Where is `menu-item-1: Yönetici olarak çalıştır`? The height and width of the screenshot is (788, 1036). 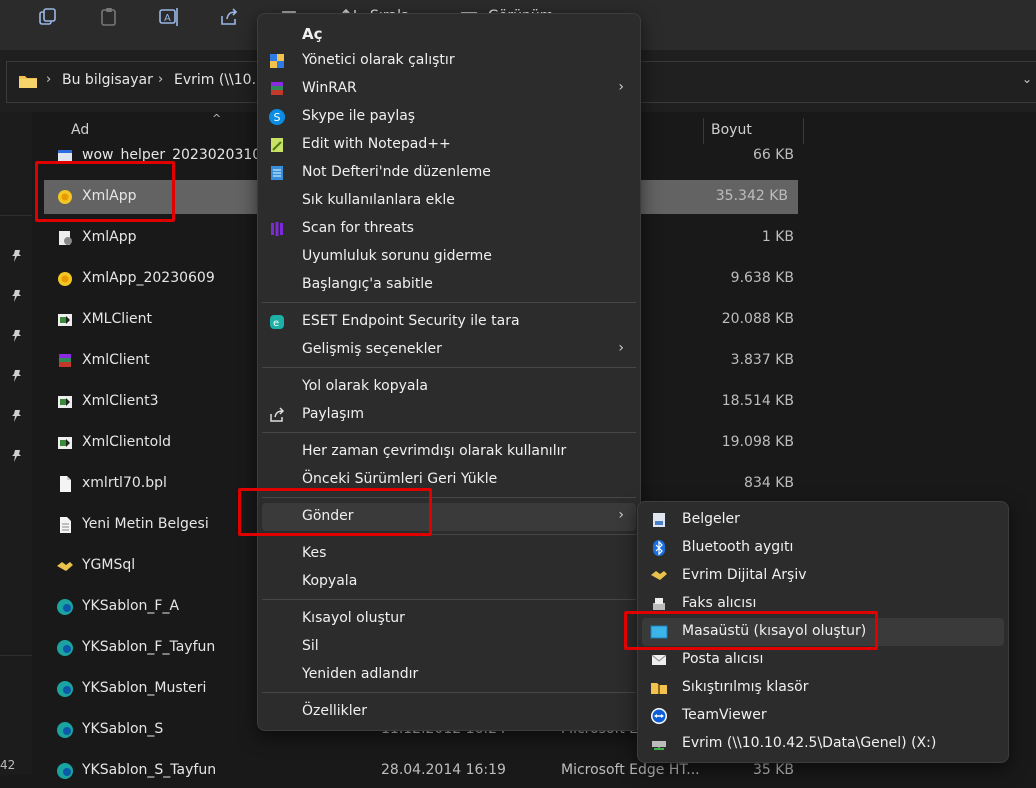 menu-item-1: Yönetici olarak çalıştır is located at coordinates (449, 61).